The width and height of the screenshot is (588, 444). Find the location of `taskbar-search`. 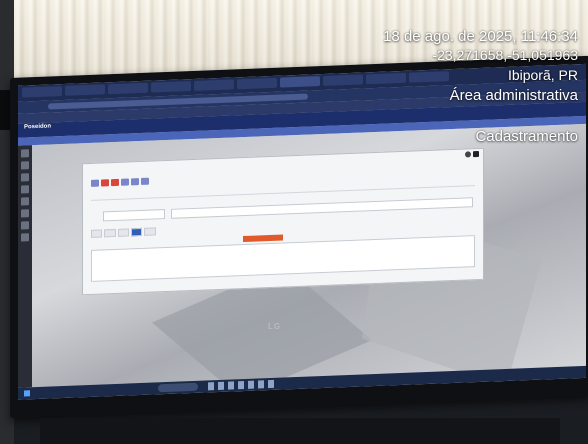

taskbar-search is located at coordinates (178, 387).